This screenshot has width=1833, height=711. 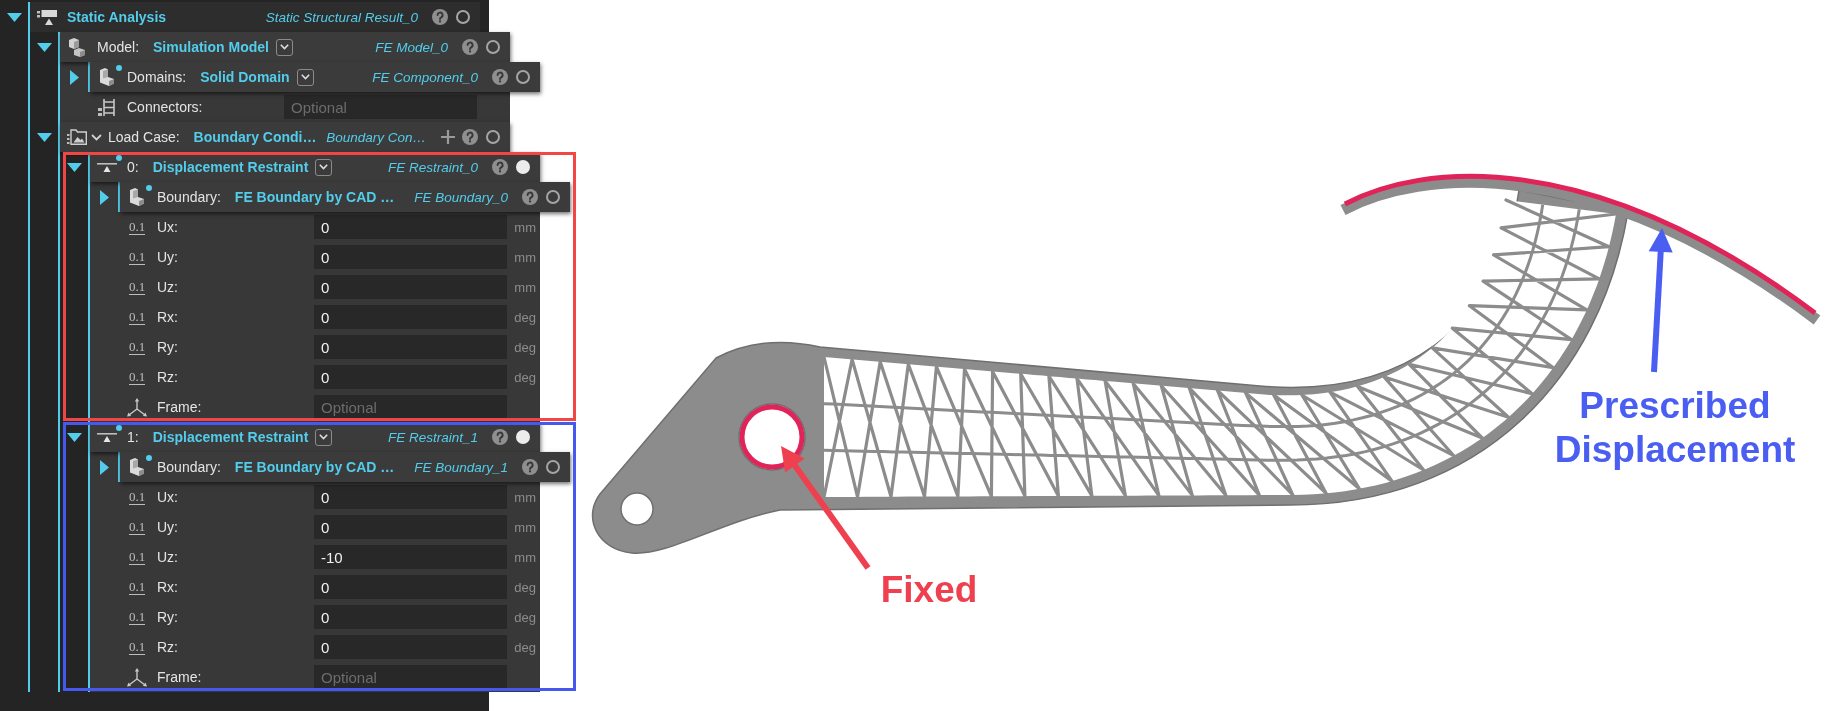 I want to click on row-value: Solid Domain, so click(x=245, y=77).